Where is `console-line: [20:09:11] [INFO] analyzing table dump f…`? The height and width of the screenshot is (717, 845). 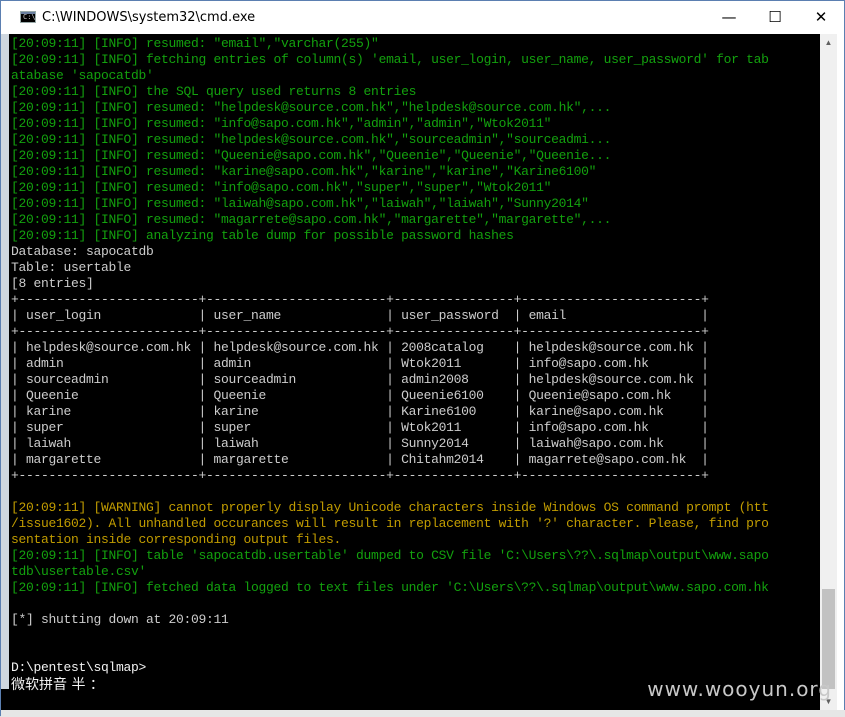 console-line: [20:09:11] [INFO] analyzing table dump f… is located at coordinates (262, 235).